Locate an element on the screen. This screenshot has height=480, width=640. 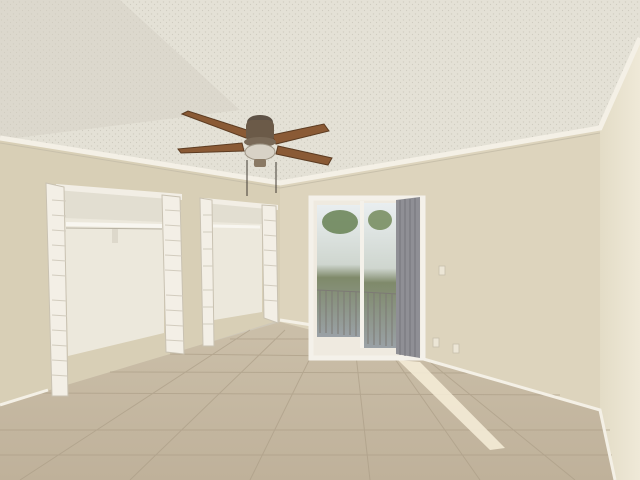
vertical-blinds is located at coordinates (408, 277).